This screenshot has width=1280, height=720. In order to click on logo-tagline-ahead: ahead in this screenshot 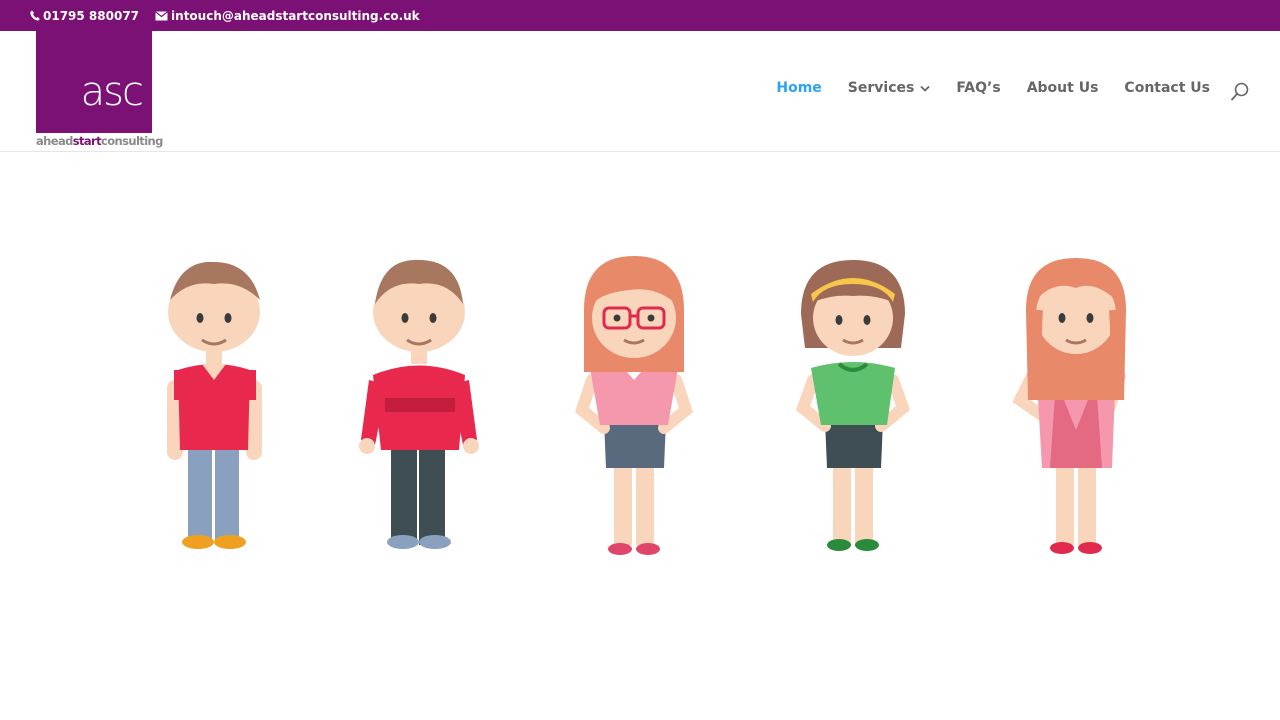, I will do `click(54, 141)`.